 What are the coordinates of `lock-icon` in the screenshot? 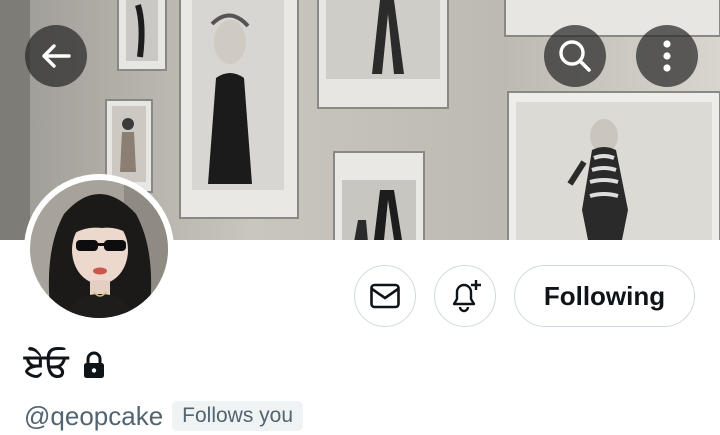 It's located at (94, 365).